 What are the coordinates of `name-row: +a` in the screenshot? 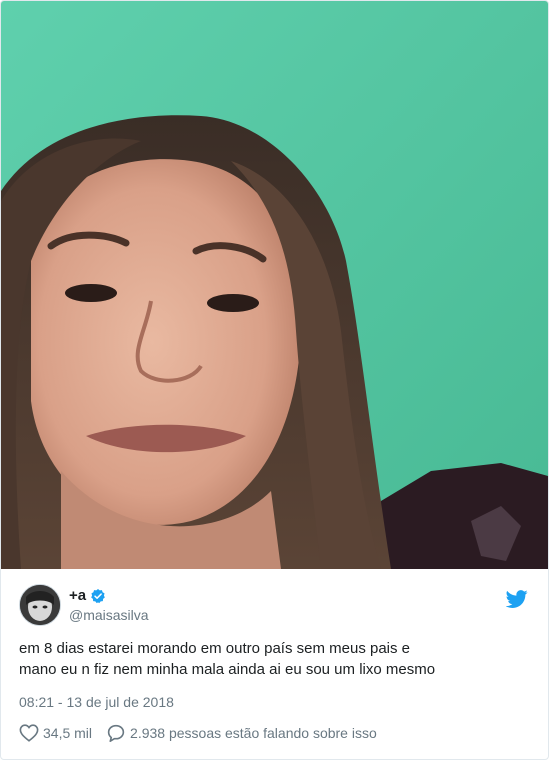 It's located at (87, 596).